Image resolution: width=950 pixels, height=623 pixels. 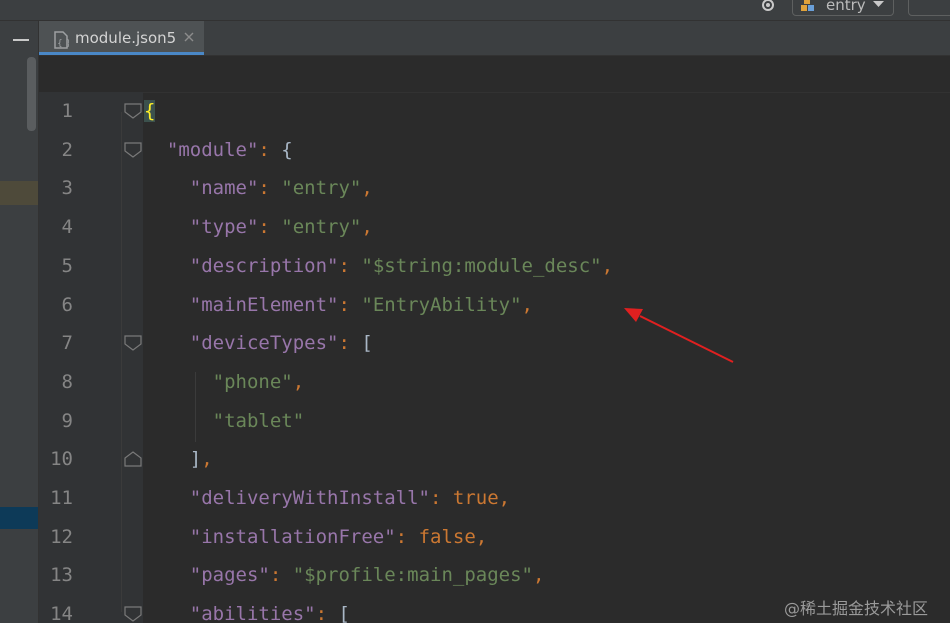 What do you see at coordinates (31, 94) in the screenshot?
I see `panel-scrollbar` at bounding box center [31, 94].